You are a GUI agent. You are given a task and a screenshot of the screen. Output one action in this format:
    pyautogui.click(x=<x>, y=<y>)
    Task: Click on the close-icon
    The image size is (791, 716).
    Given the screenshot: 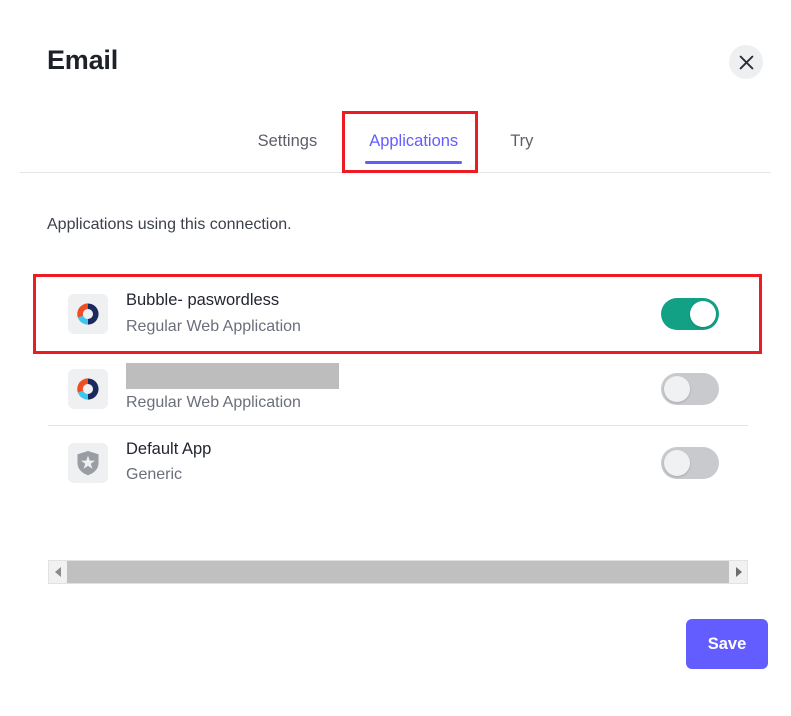 What is the action you would take?
    pyautogui.click(x=746, y=62)
    